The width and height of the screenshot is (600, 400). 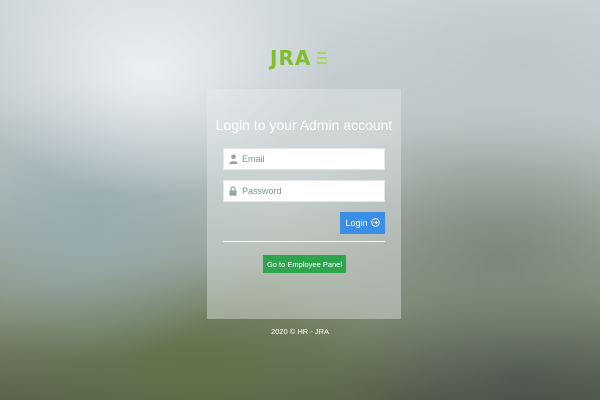 What do you see at coordinates (304, 264) in the screenshot?
I see `employee-panel-button: Go to Employee Panel` at bounding box center [304, 264].